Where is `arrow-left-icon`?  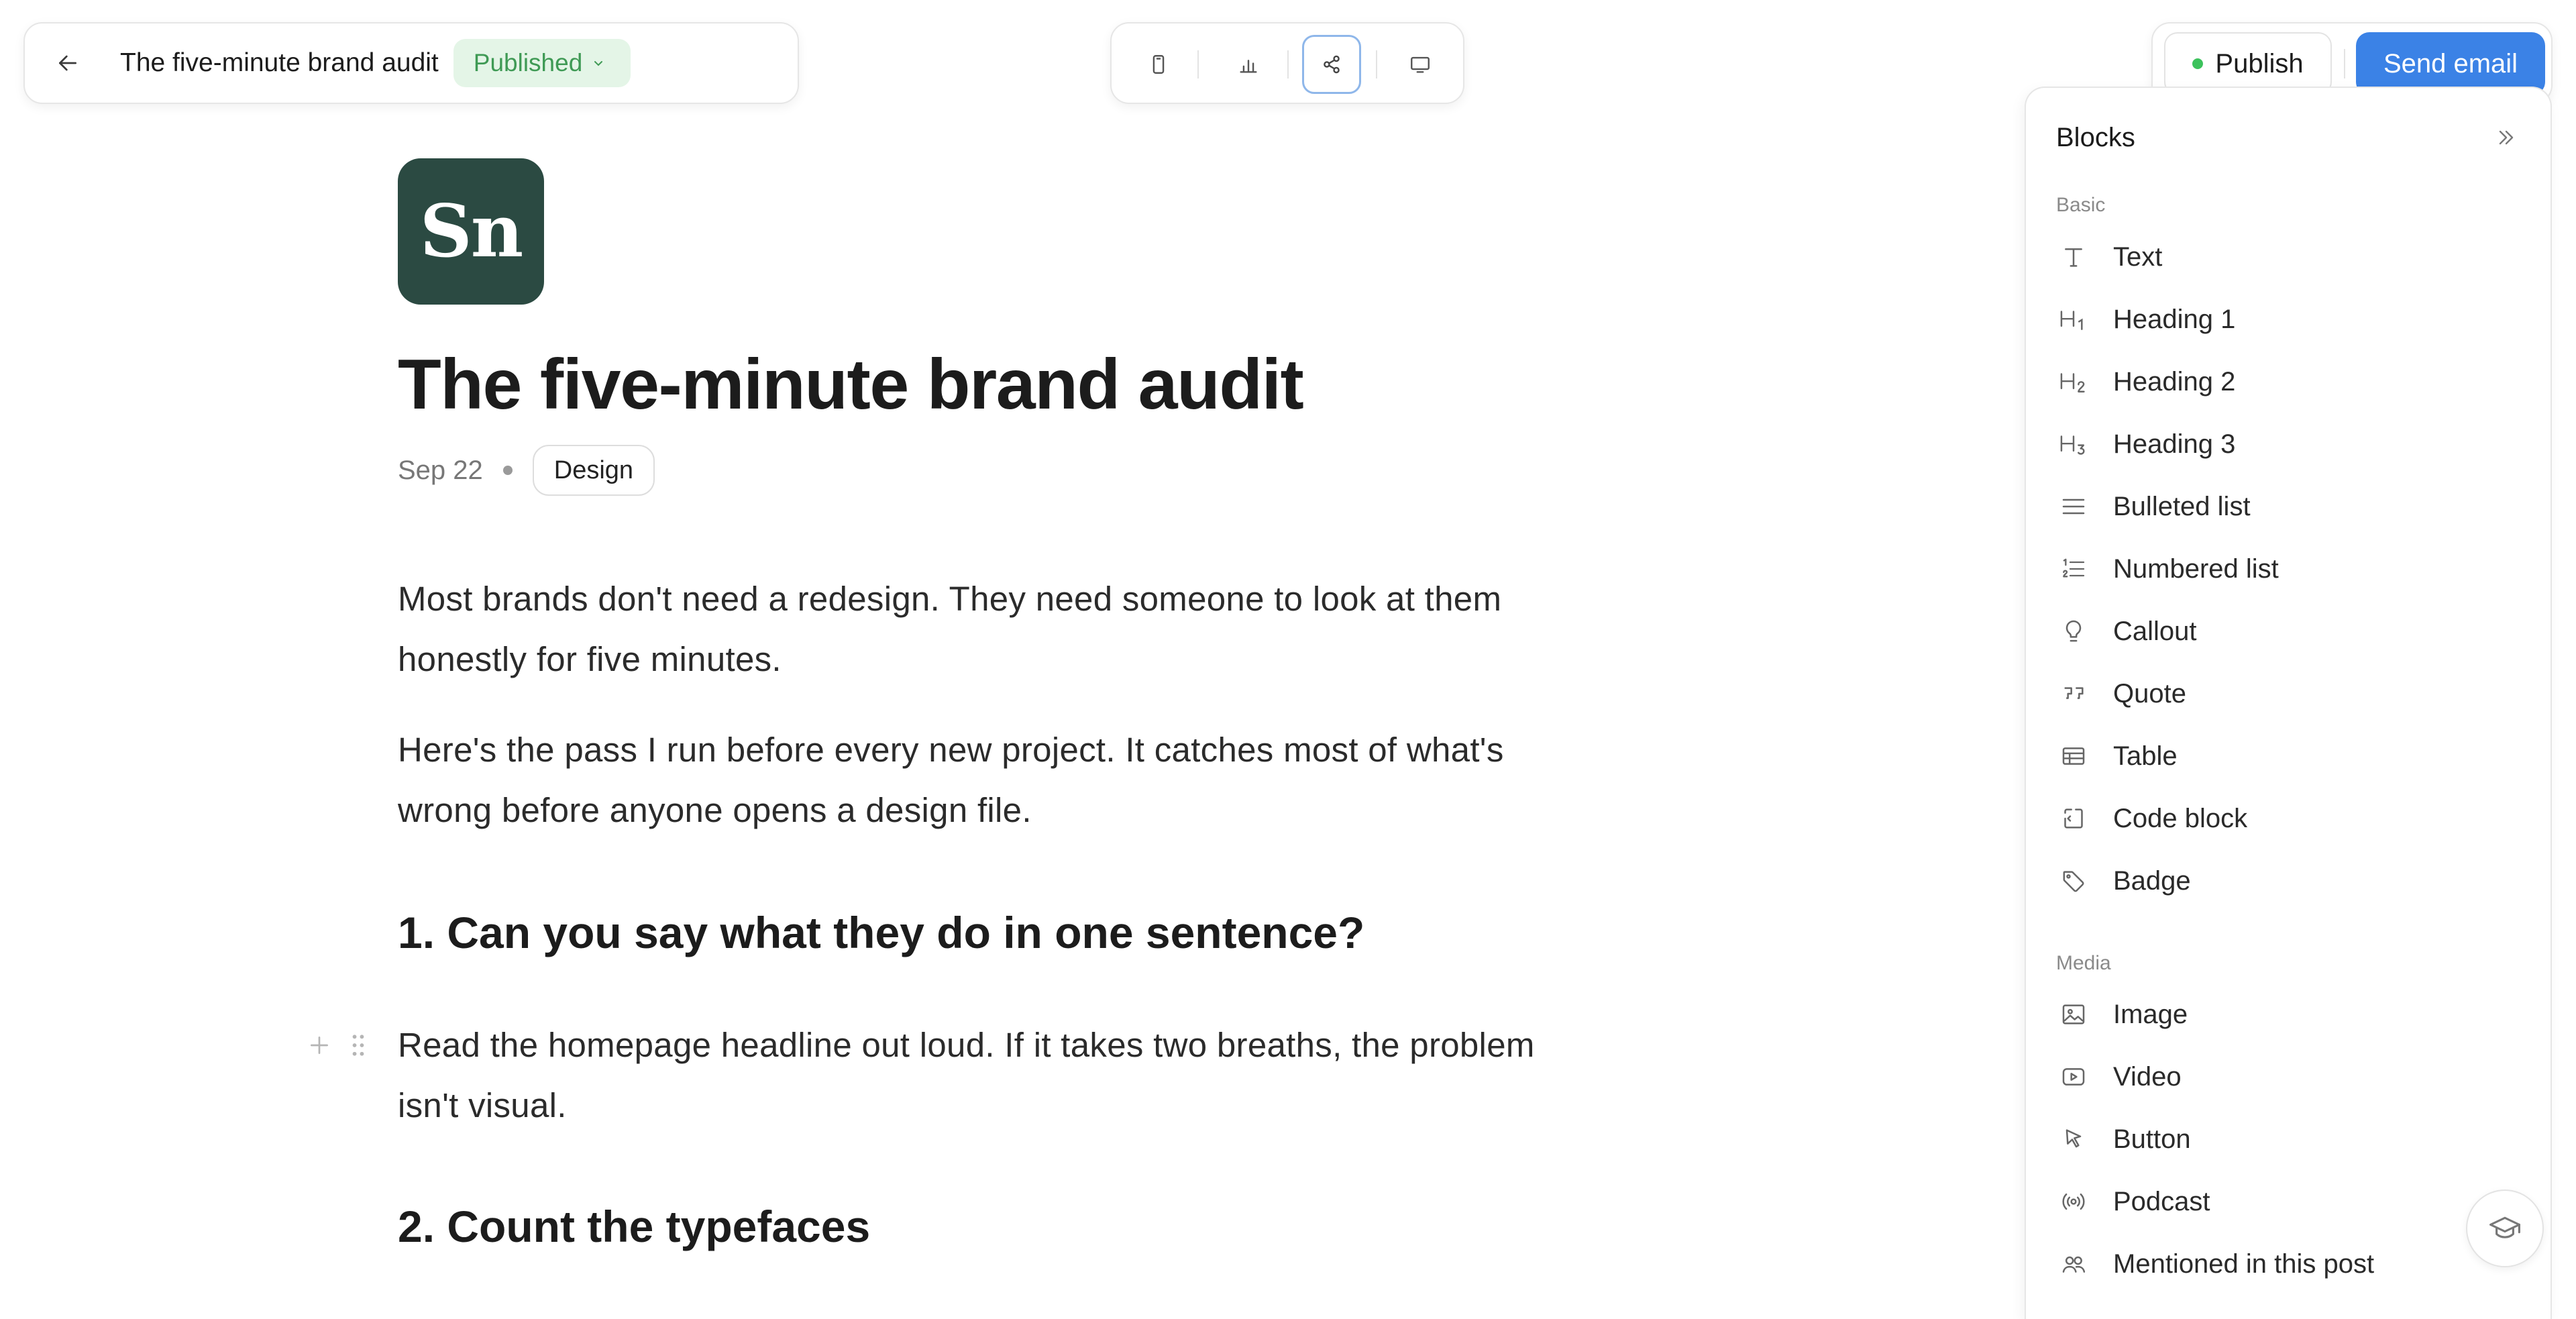 arrow-left-icon is located at coordinates (67, 63).